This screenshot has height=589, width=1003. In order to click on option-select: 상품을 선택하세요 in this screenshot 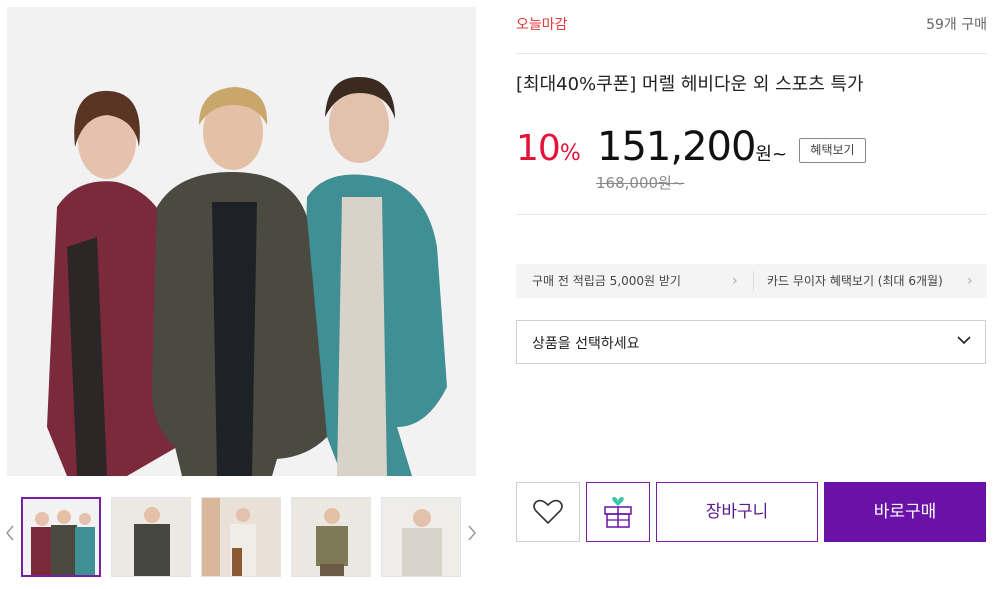, I will do `click(751, 342)`.